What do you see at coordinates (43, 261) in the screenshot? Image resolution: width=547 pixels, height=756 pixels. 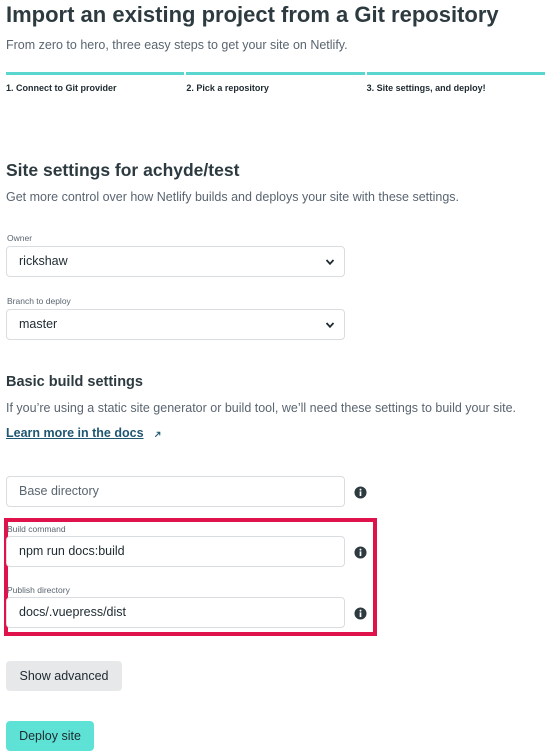 I see `owner-select-value: rickshaw` at bounding box center [43, 261].